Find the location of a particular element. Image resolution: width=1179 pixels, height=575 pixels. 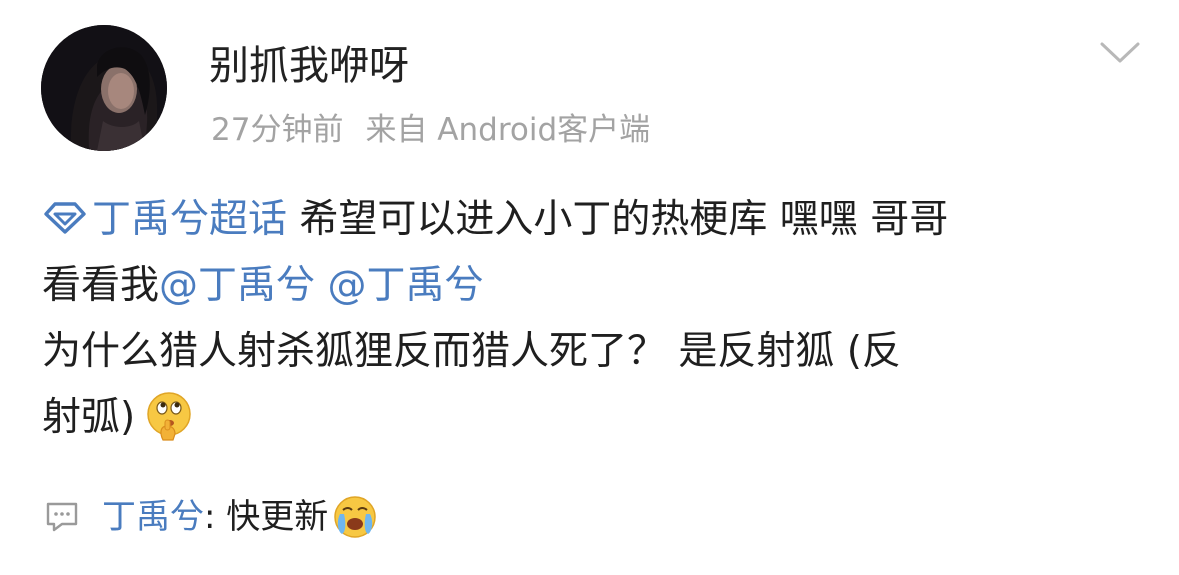

mention-link-2: @丁禹兮 is located at coordinates (405, 285).